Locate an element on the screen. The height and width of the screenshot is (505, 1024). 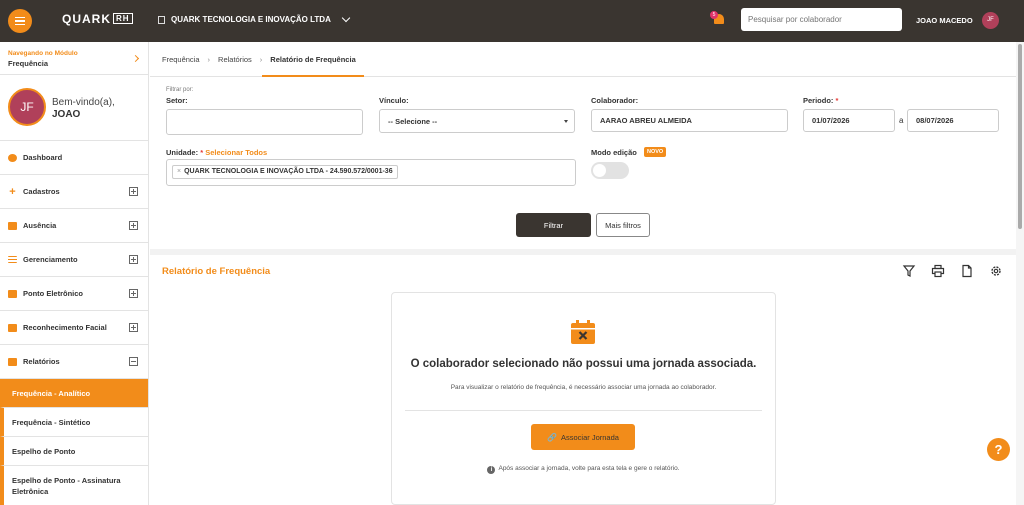
vinculo-select: -- Selecione -- is located at coordinates (477, 121).